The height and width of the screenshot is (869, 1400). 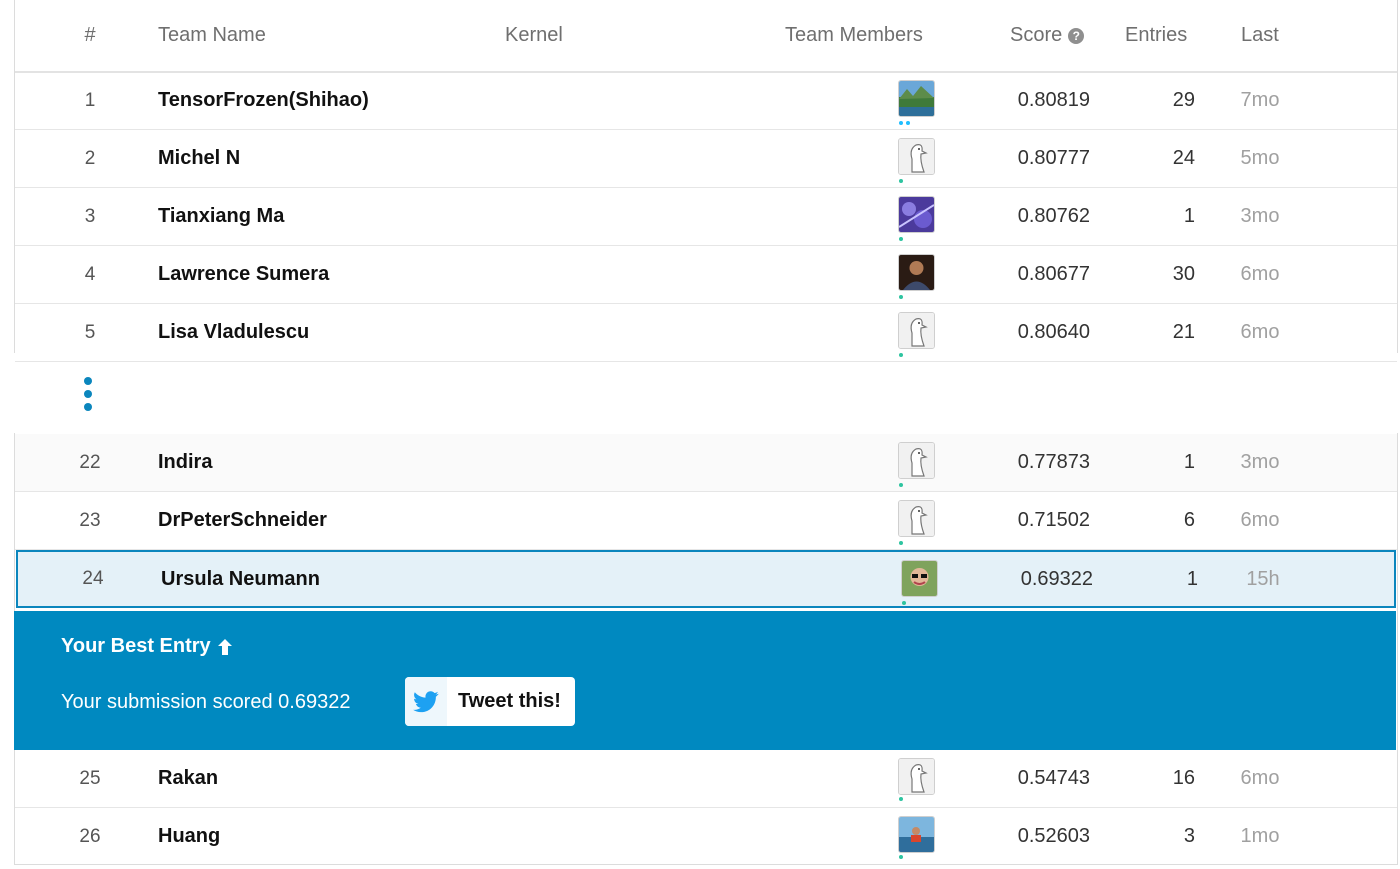 I want to click on rank-cell: 24, so click(x=93, y=578).